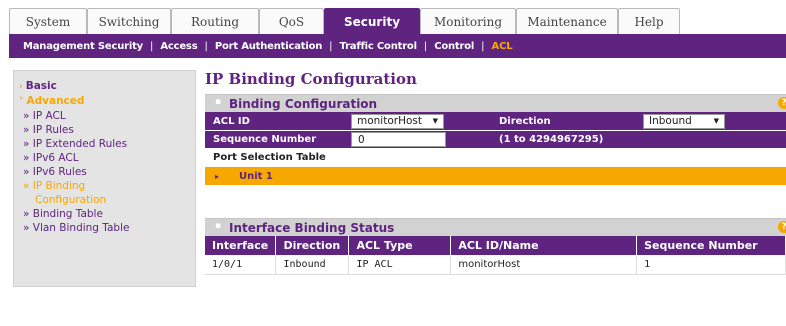 This screenshot has height=326, width=786. I want to click on subtab-management-security: Management Security, so click(83, 46).